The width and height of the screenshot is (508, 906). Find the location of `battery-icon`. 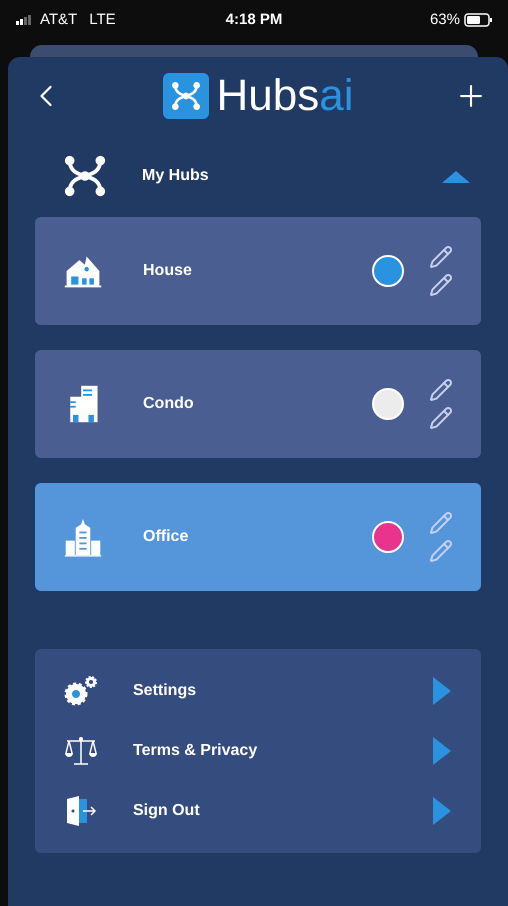

battery-icon is located at coordinates (478, 20).